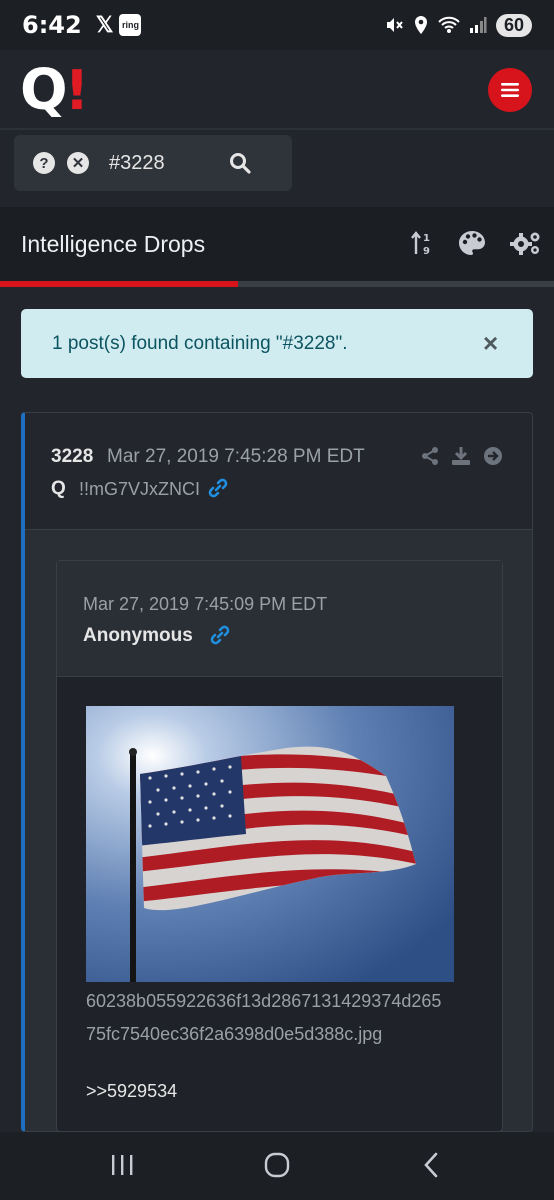 The height and width of the screenshot is (1200, 554). What do you see at coordinates (277, 129) in the screenshot?
I see `header-divider` at bounding box center [277, 129].